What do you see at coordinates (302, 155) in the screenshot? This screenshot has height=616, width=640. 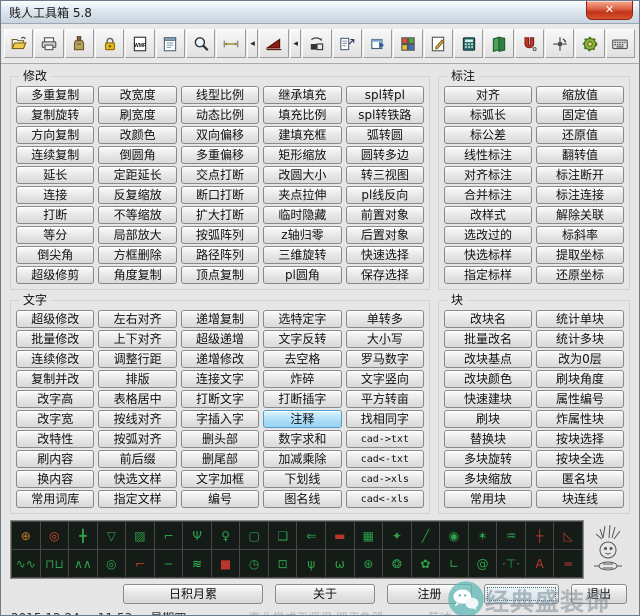 I see `modify-col4-button-4: 矩形缩放` at bounding box center [302, 155].